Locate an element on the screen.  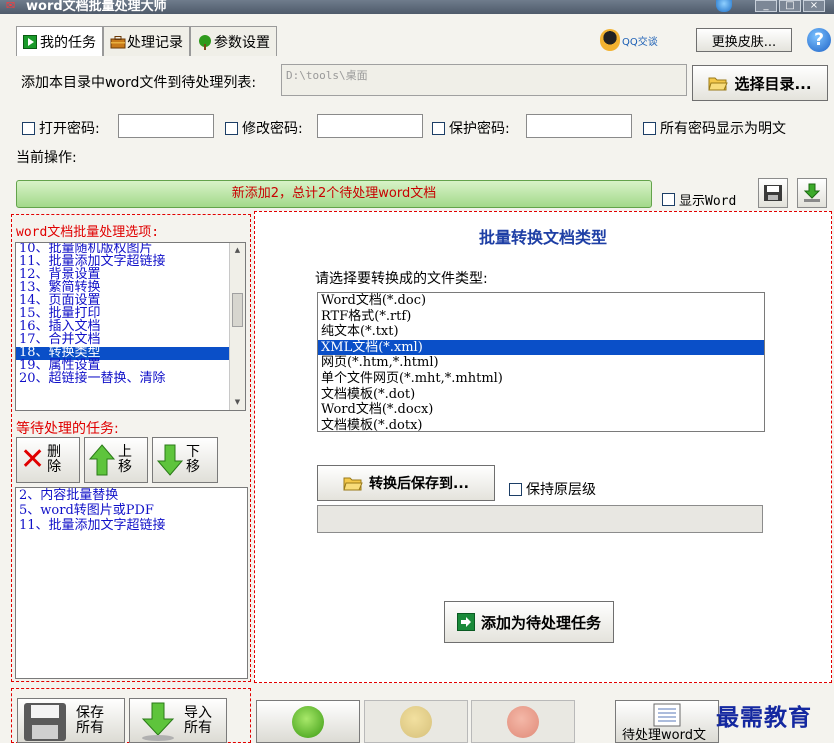
pending-task-item: 11、批量添加文字超链接 is located at coordinates (131, 525).